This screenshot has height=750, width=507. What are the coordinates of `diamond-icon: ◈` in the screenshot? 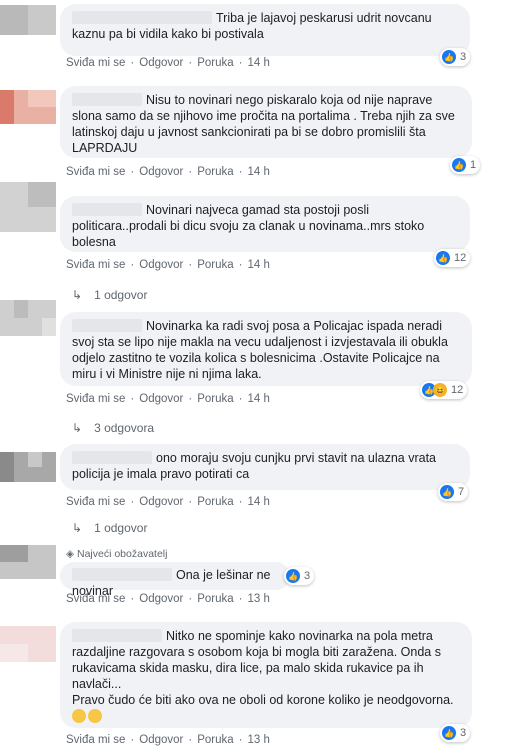 It's located at (71, 554).